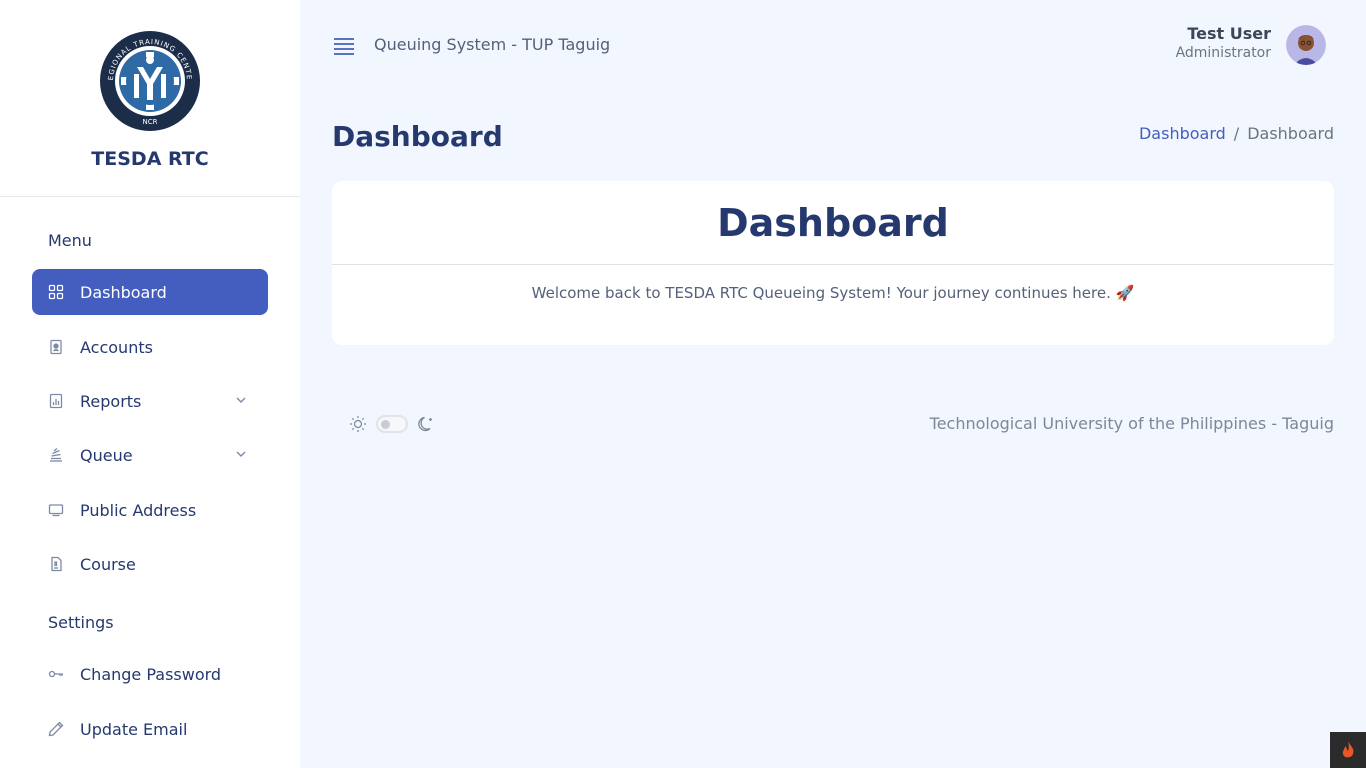 The height and width of the screenshot is (768, 1366). What do you see at coordinates (344, 46) in the screenshot?
I see `menu-toggle-icon` at bounding box center [344, 46].